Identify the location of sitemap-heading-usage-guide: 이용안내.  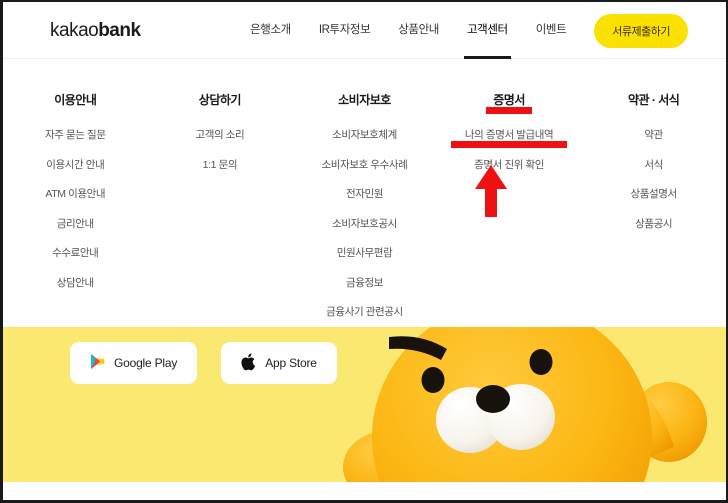
(75, 100).